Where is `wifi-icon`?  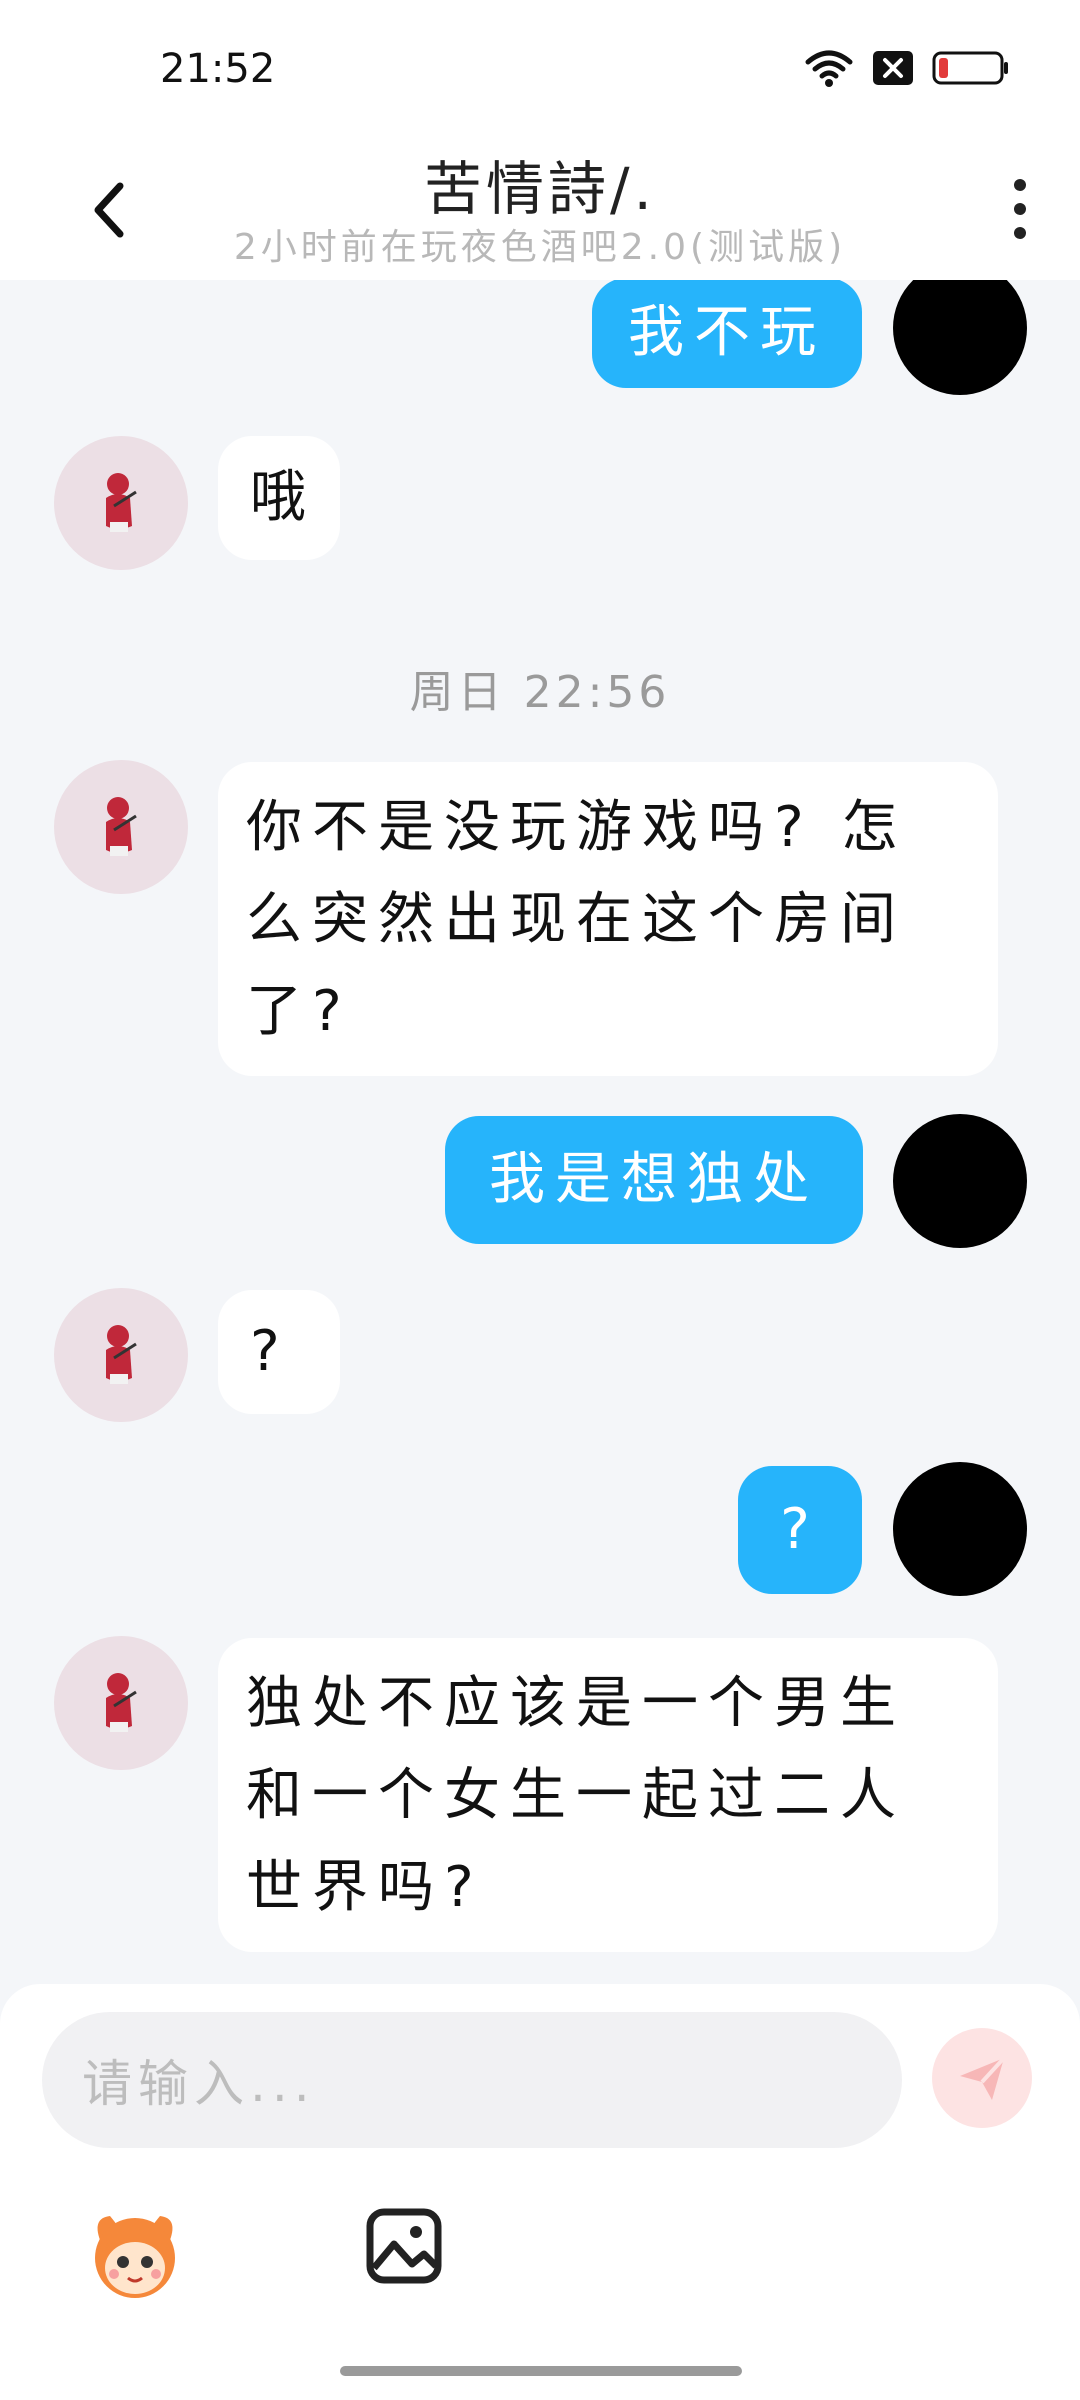 wifi-icon is located at coordinates (829, 68).